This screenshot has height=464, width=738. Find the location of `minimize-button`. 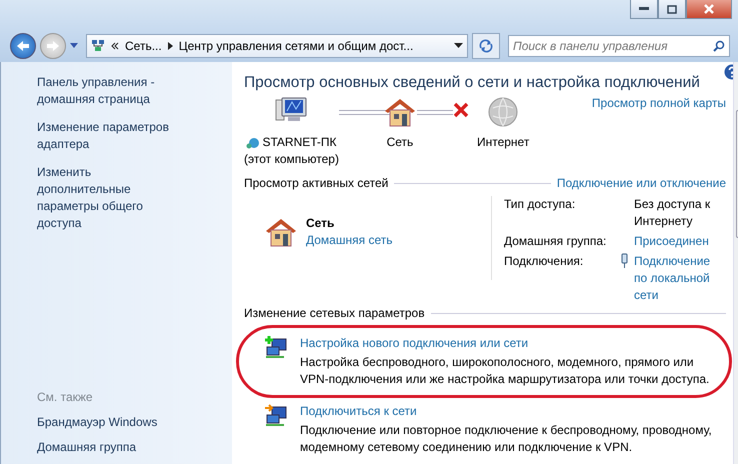

minimize-button is located at coordinates (644, 9).